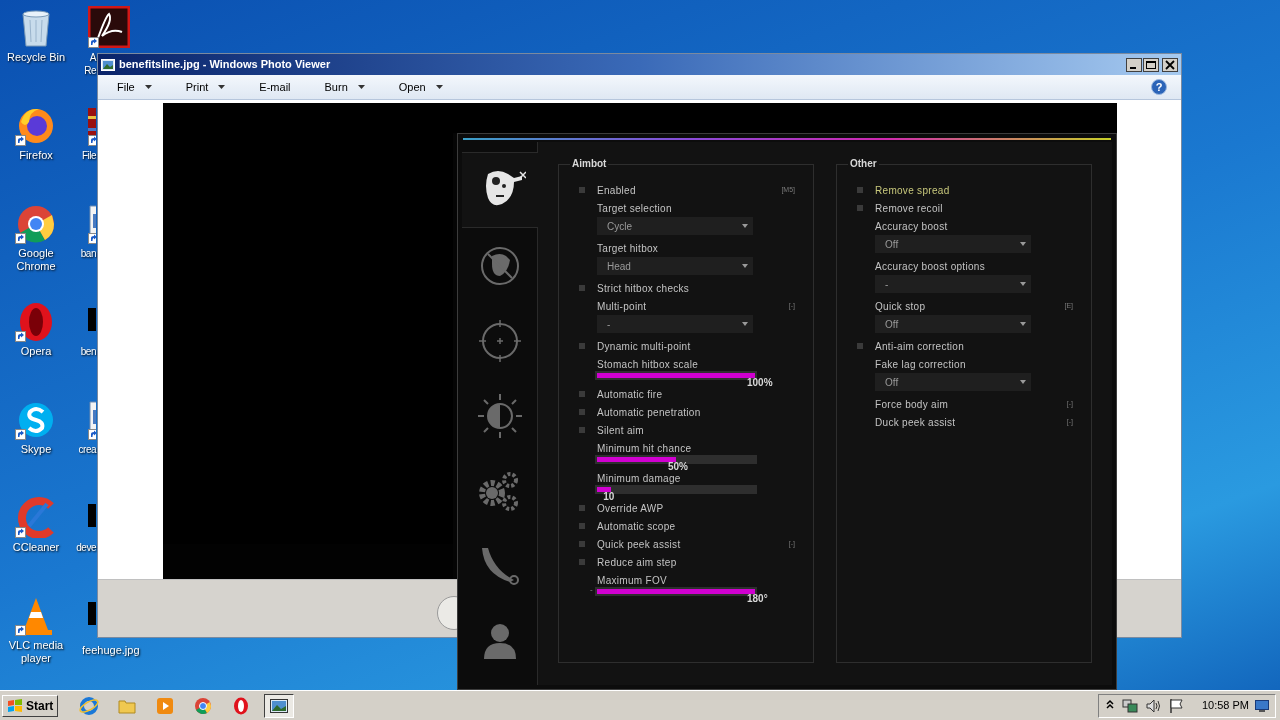  What do you see at coordinates (909, 208) in the screenshot?
I see `option-label: Remove recoil` at bounding box center [909, 208].